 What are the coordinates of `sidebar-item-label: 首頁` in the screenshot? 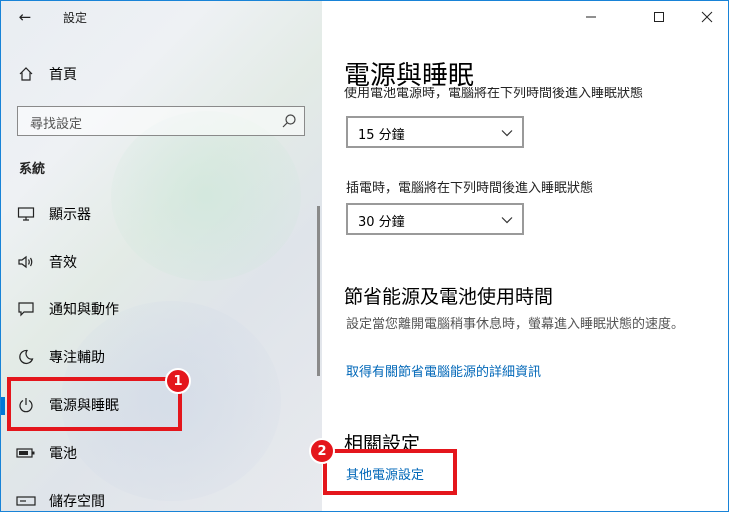 It's located at (63, 75).